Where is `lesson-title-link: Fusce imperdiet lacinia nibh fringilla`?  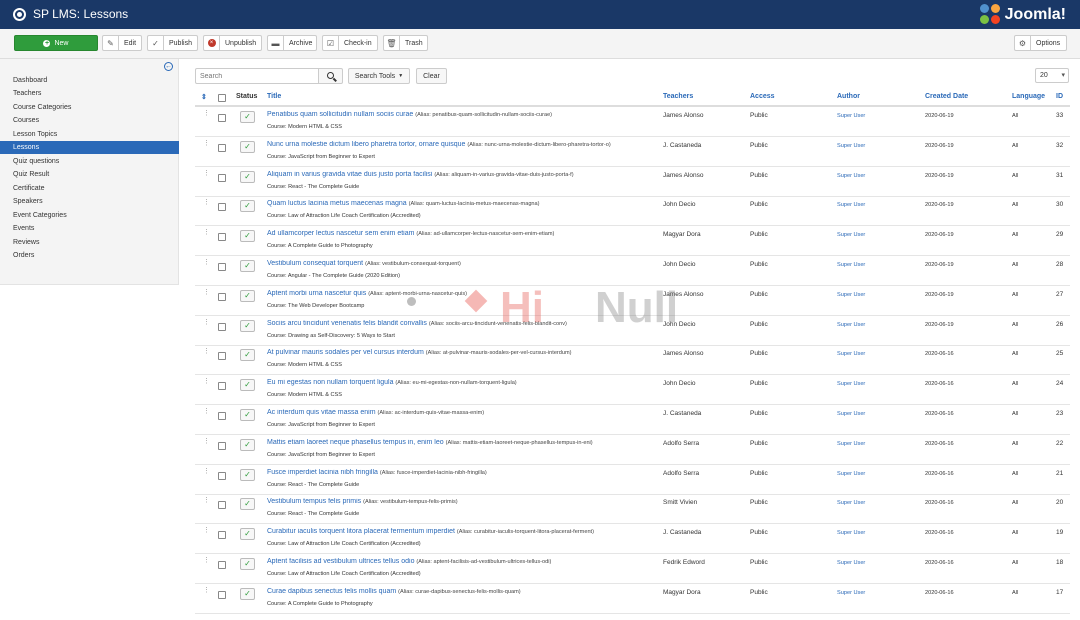
lesson-title-link: Fusce imperdiet lacinia nibh fringilla is located at coordinates (322, 472).